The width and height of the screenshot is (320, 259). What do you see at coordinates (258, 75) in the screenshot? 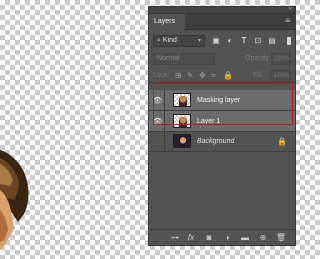
I see `fill-label: Fill:` at bounding box center [258, 75].